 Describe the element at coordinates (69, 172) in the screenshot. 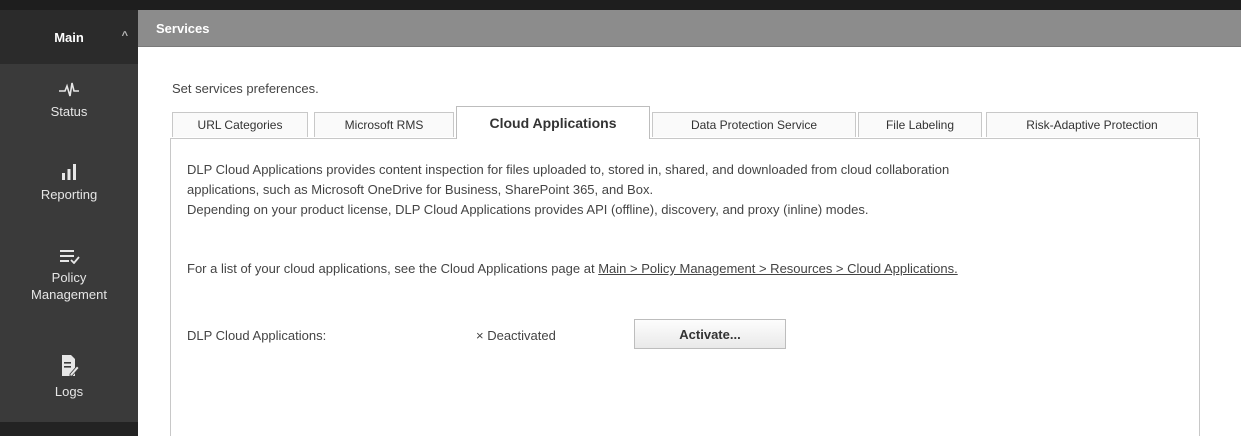

I see `bar-chart-icon` at that location.